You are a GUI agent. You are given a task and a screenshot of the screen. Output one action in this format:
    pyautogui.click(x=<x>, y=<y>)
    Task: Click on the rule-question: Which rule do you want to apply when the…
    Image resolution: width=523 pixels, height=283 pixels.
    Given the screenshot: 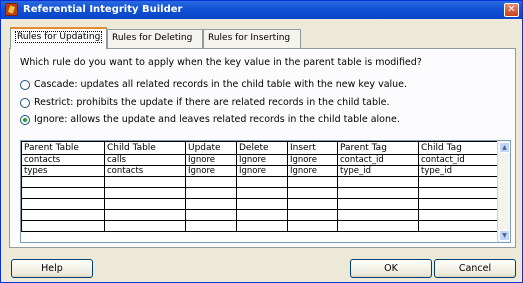 What is the action you would take?
    pyautogui.click(x=221, y=62)
    